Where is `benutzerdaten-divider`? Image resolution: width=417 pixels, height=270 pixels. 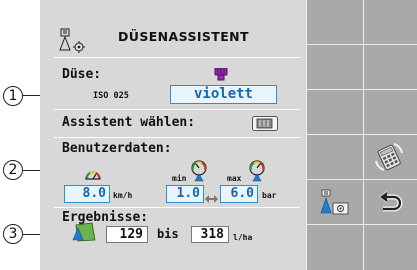 benutzerdaten-divider is located at coordinates (177, 207).